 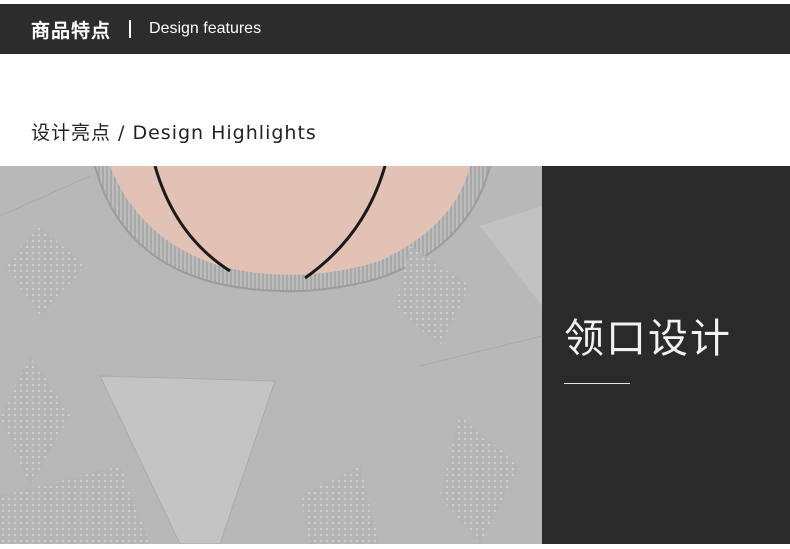 What do you see at coordinates (205, 28) in the screenshot?
I see `header-subtitle: Design features` at bounding box center [205, 28].